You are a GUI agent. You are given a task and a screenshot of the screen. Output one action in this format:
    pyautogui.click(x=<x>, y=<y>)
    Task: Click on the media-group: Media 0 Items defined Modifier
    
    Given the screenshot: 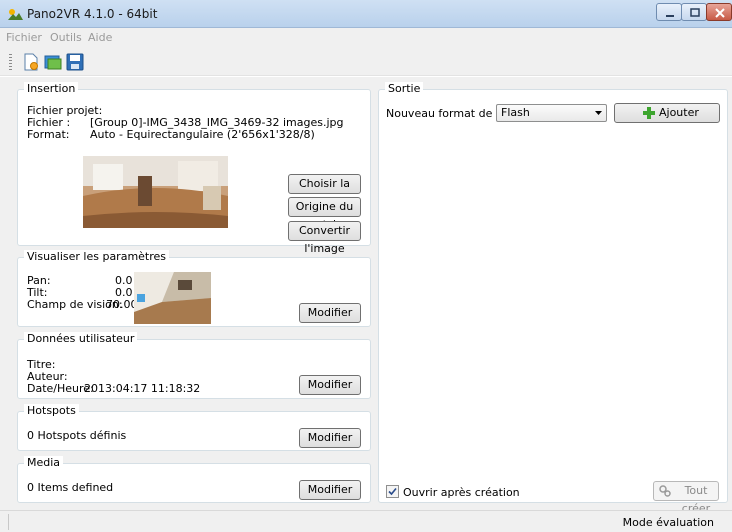 What is the action you would take?
    pyautogui.click(x=194, y=479)
    